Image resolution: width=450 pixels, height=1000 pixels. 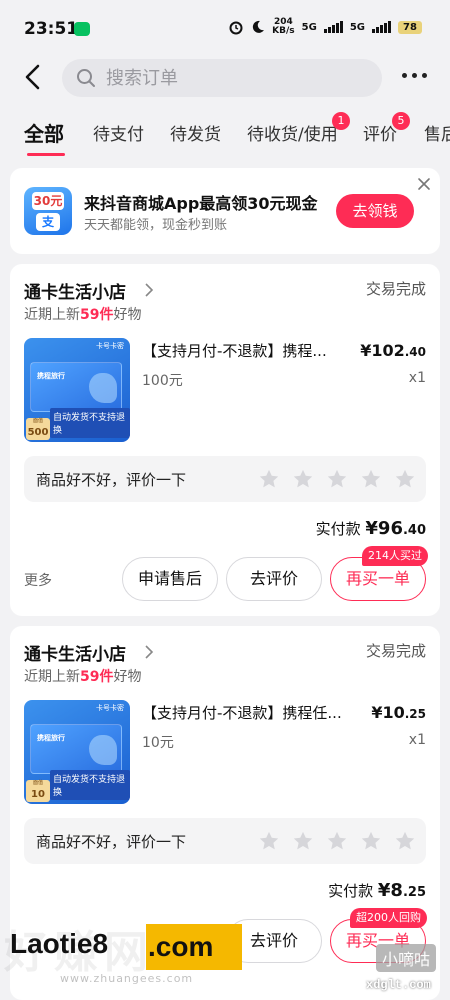 What do you see at coordinates (309, 27) in the screenshot?
I see `signal-label-1: 5G` at bounding box center [309, 27].